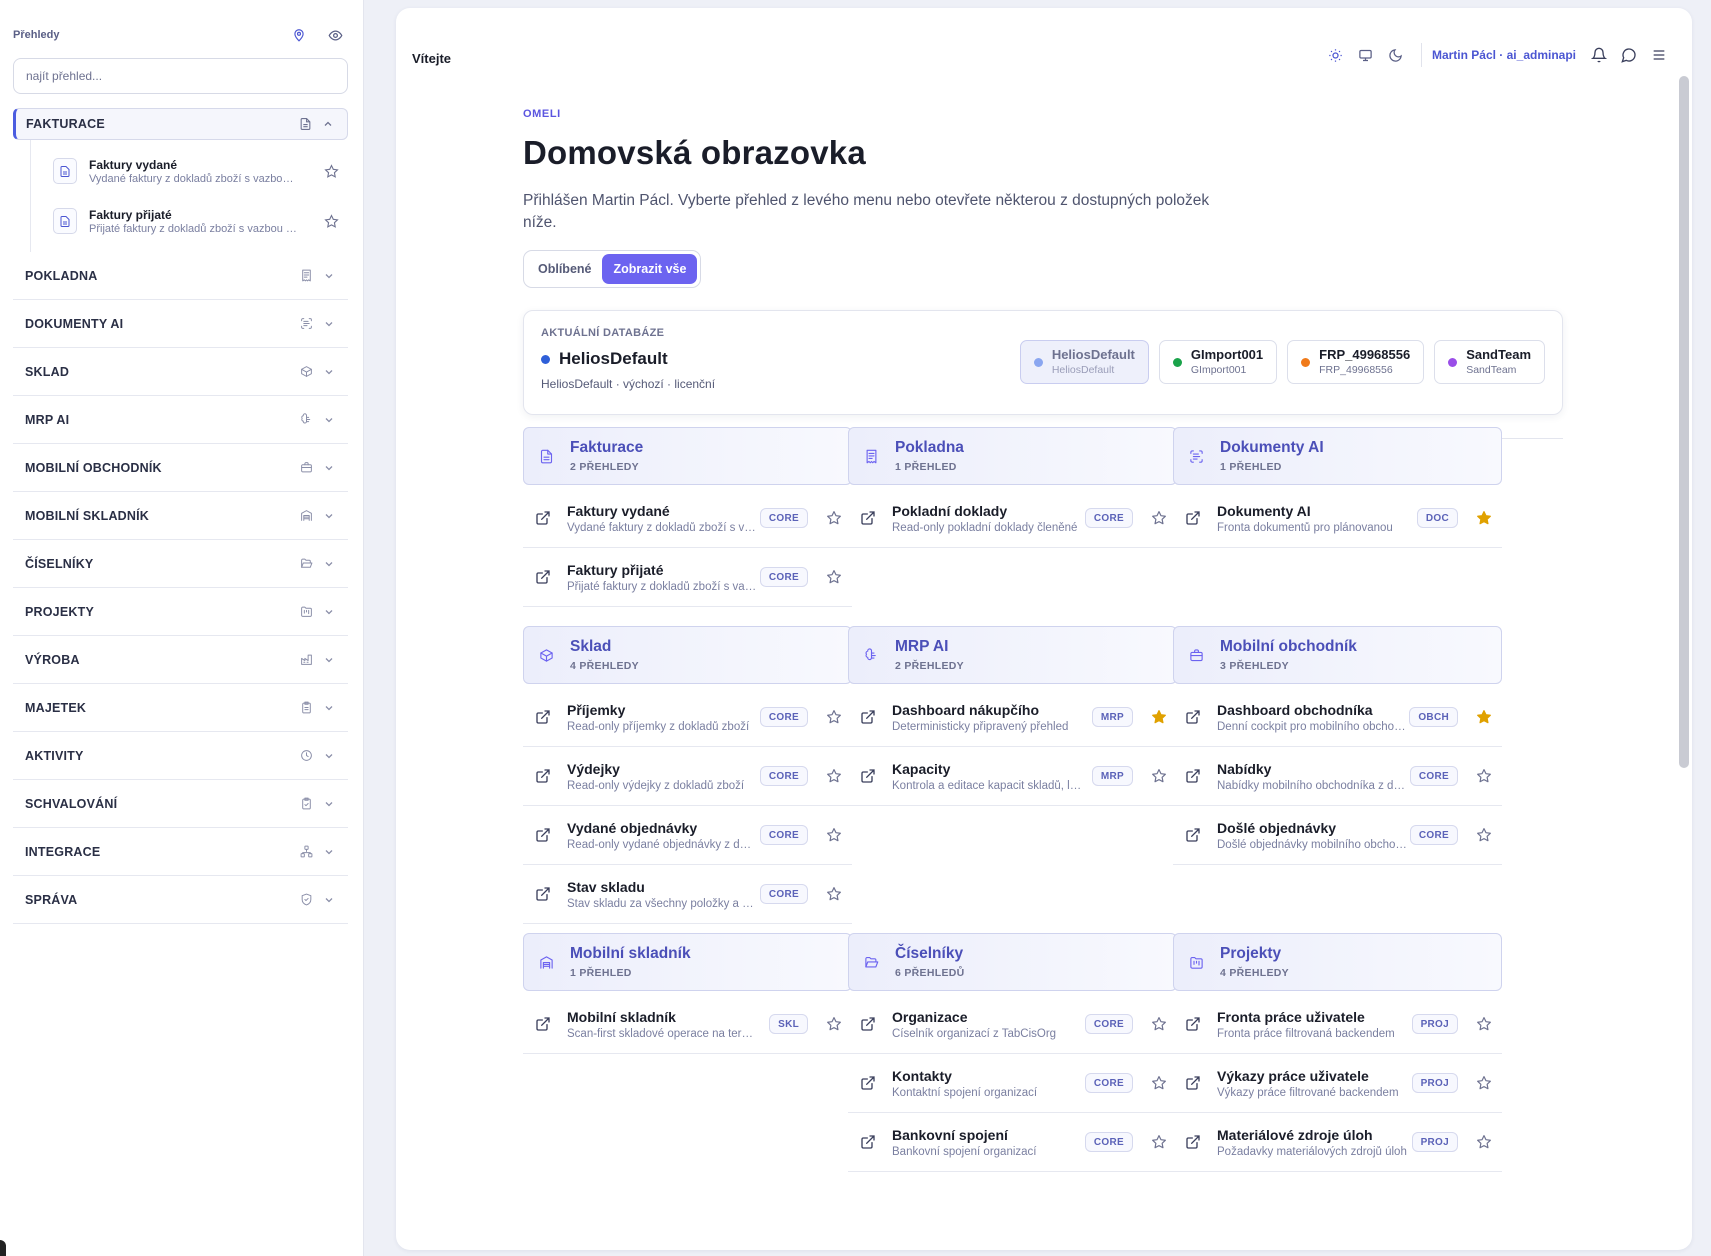 The height and width of the screenshot is (1256, 1711). What do you see at coordinates (180, 276) in the screenshot?
I see `sidebar-group-pokladna: POKLADNA` at bounding box center [180, 276].